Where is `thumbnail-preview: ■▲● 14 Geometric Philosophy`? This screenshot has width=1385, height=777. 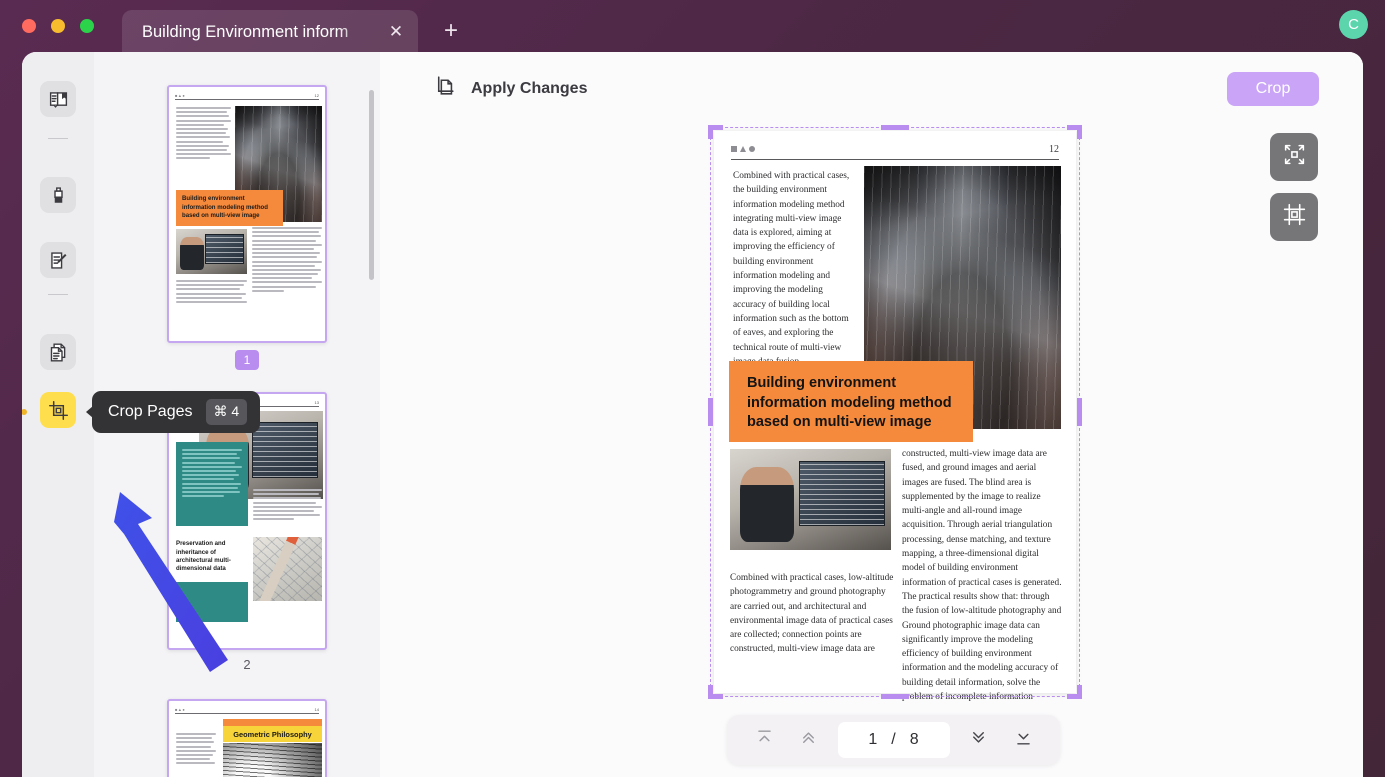 thumbnail-preview: ■▲● 14 Geometric Philosophy is located at coordinates (247, 738).